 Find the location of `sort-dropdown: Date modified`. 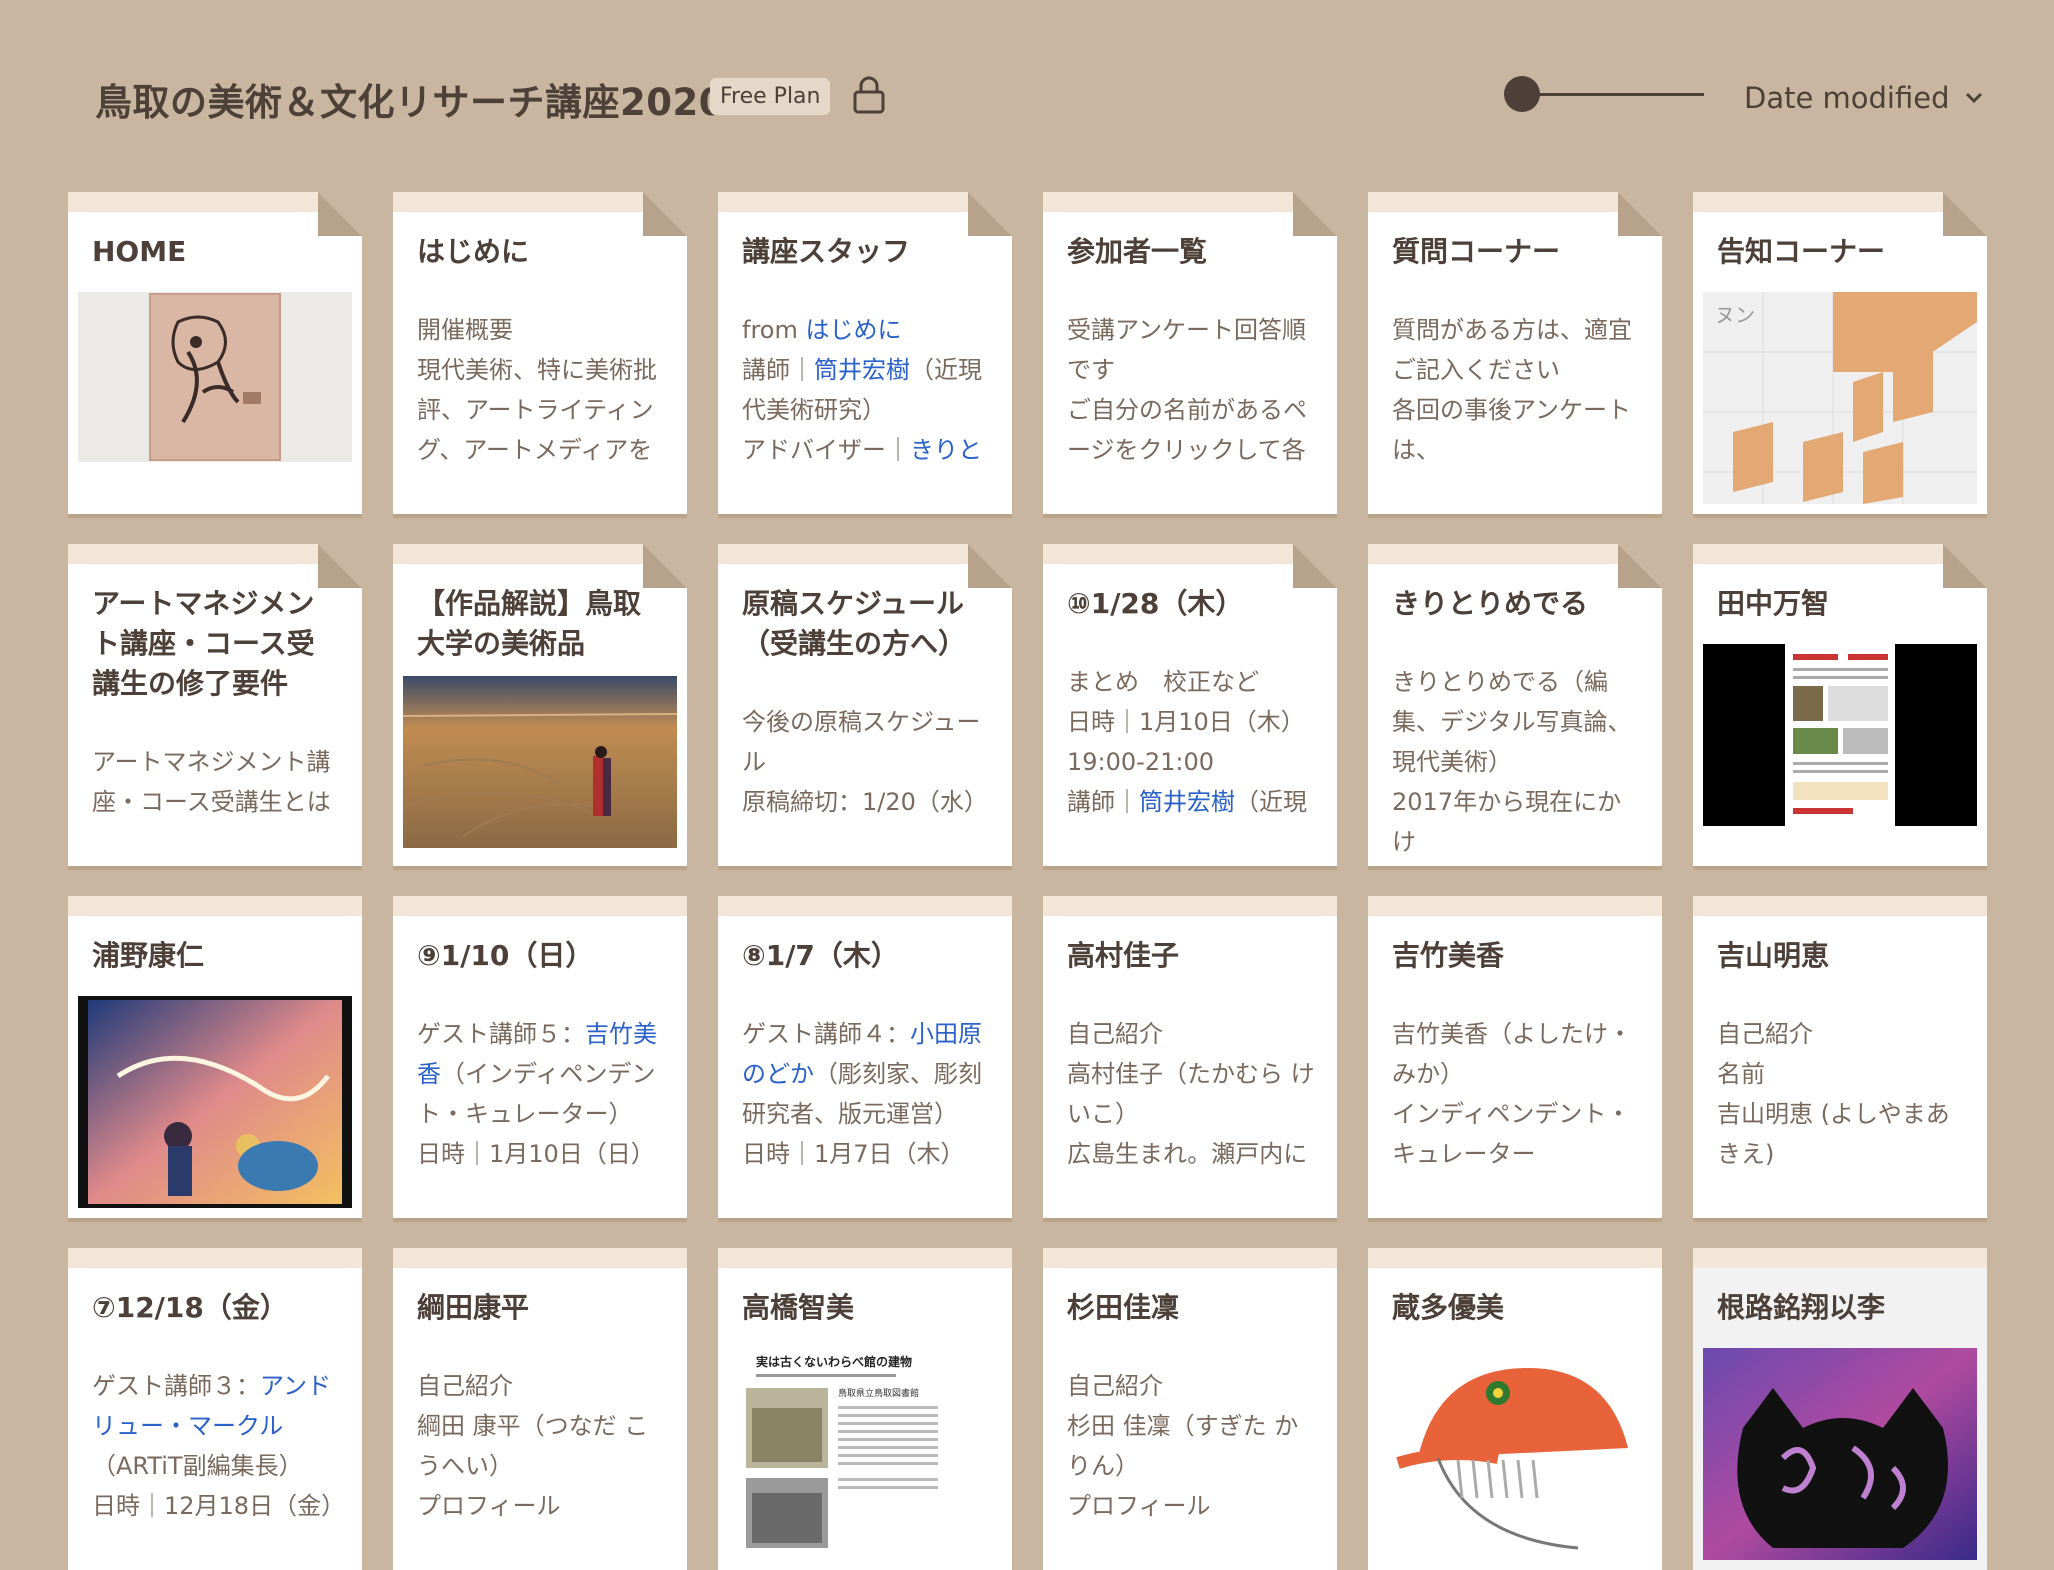

sort-dropdown: Date modified is located at coordinates (1864, 98).